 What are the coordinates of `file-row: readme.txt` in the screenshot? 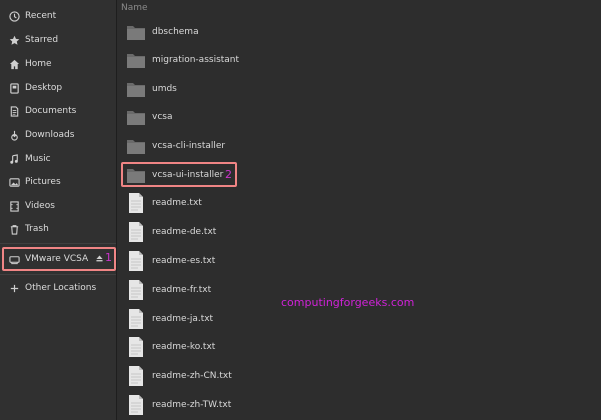 It's located at (245, 203).